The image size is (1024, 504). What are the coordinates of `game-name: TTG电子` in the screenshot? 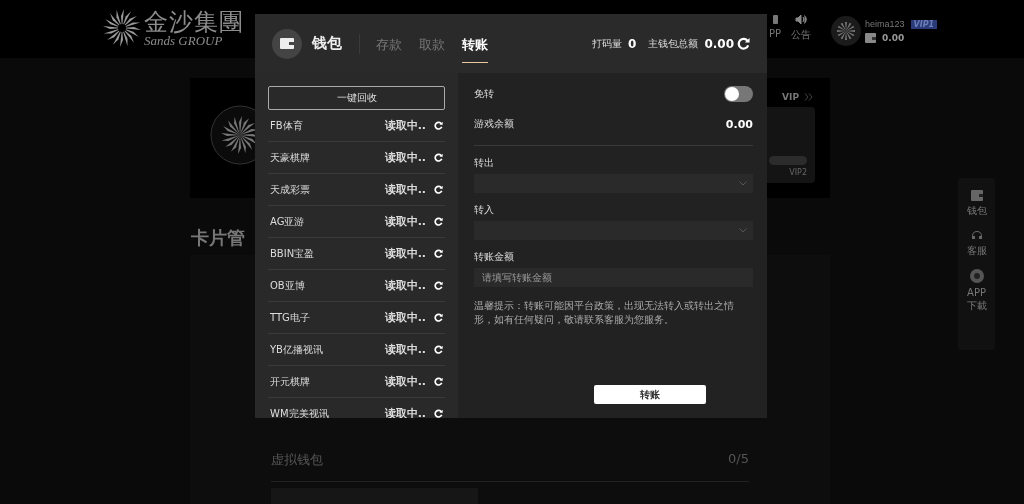 It's located at (290, 317).